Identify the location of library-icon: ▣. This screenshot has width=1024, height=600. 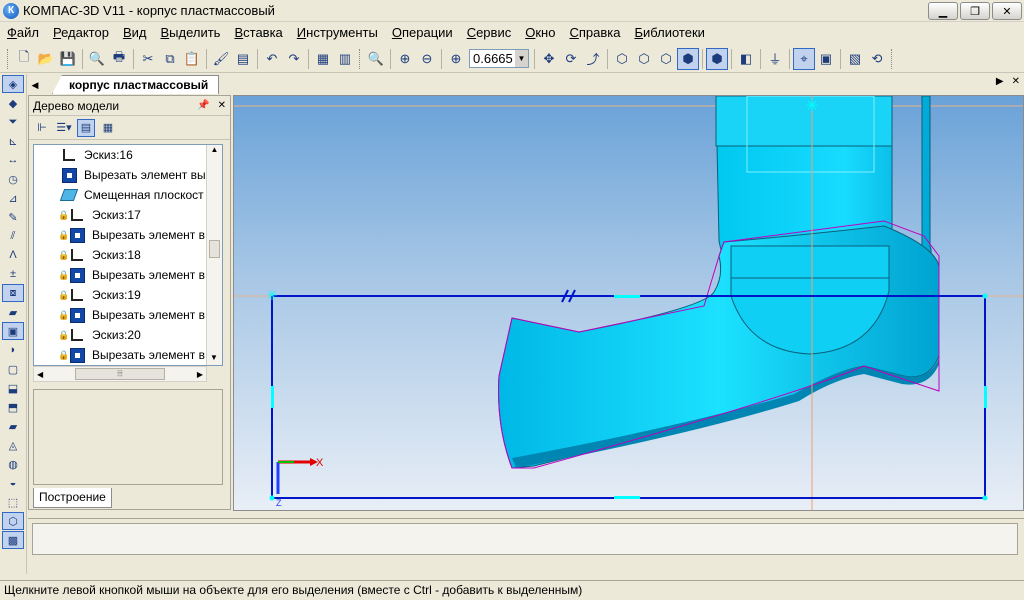
(826, 59).